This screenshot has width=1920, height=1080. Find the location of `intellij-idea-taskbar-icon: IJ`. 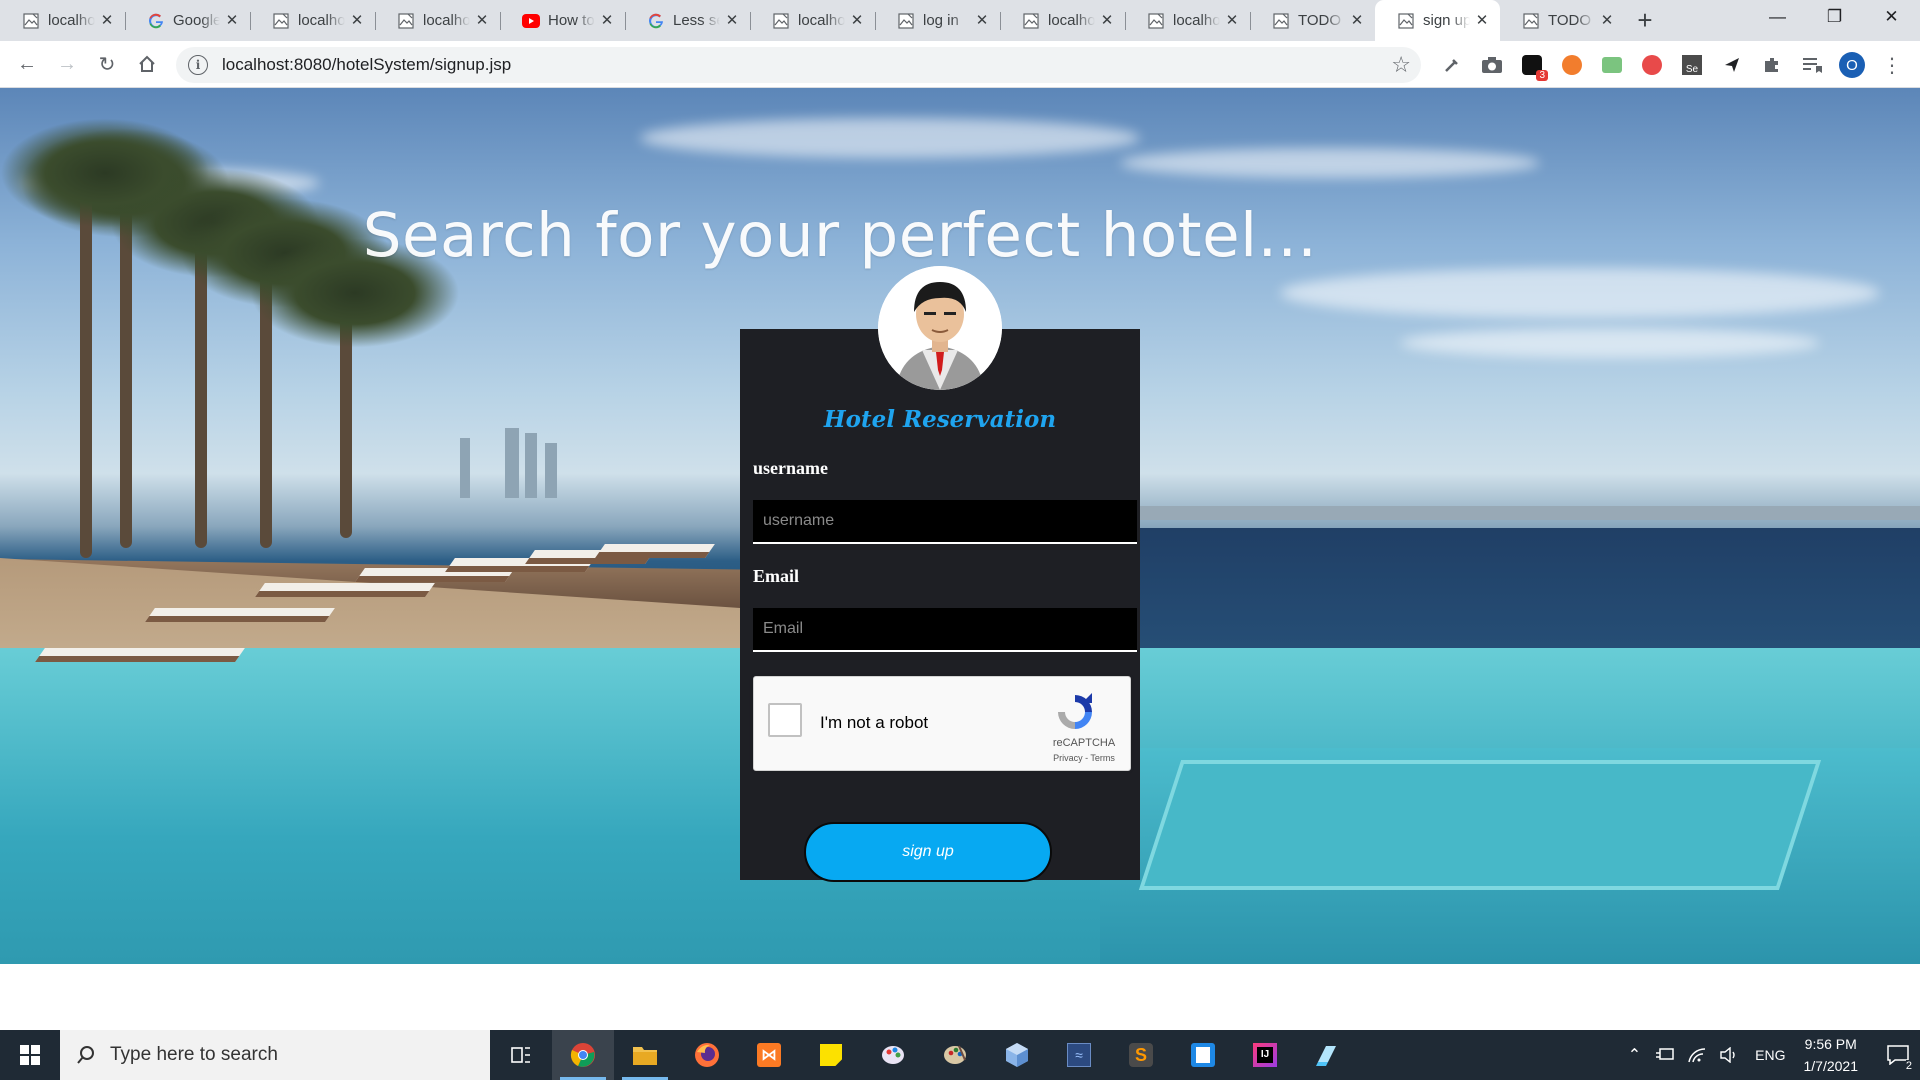

intellij-idea-taskbar-icon: IJ is located at coordinates (1265, 1055).